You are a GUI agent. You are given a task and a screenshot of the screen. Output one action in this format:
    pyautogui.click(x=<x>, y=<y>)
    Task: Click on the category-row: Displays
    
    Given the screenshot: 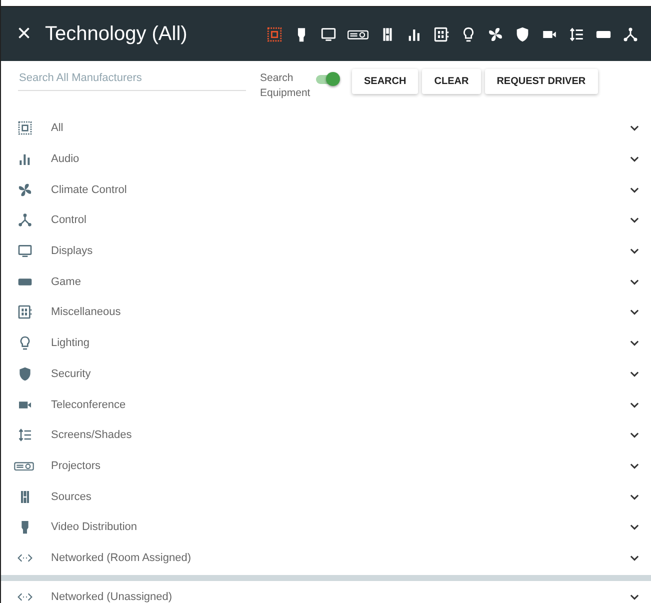 What is the action you would take?
    pyautogui.click(x=326, y=251)
    